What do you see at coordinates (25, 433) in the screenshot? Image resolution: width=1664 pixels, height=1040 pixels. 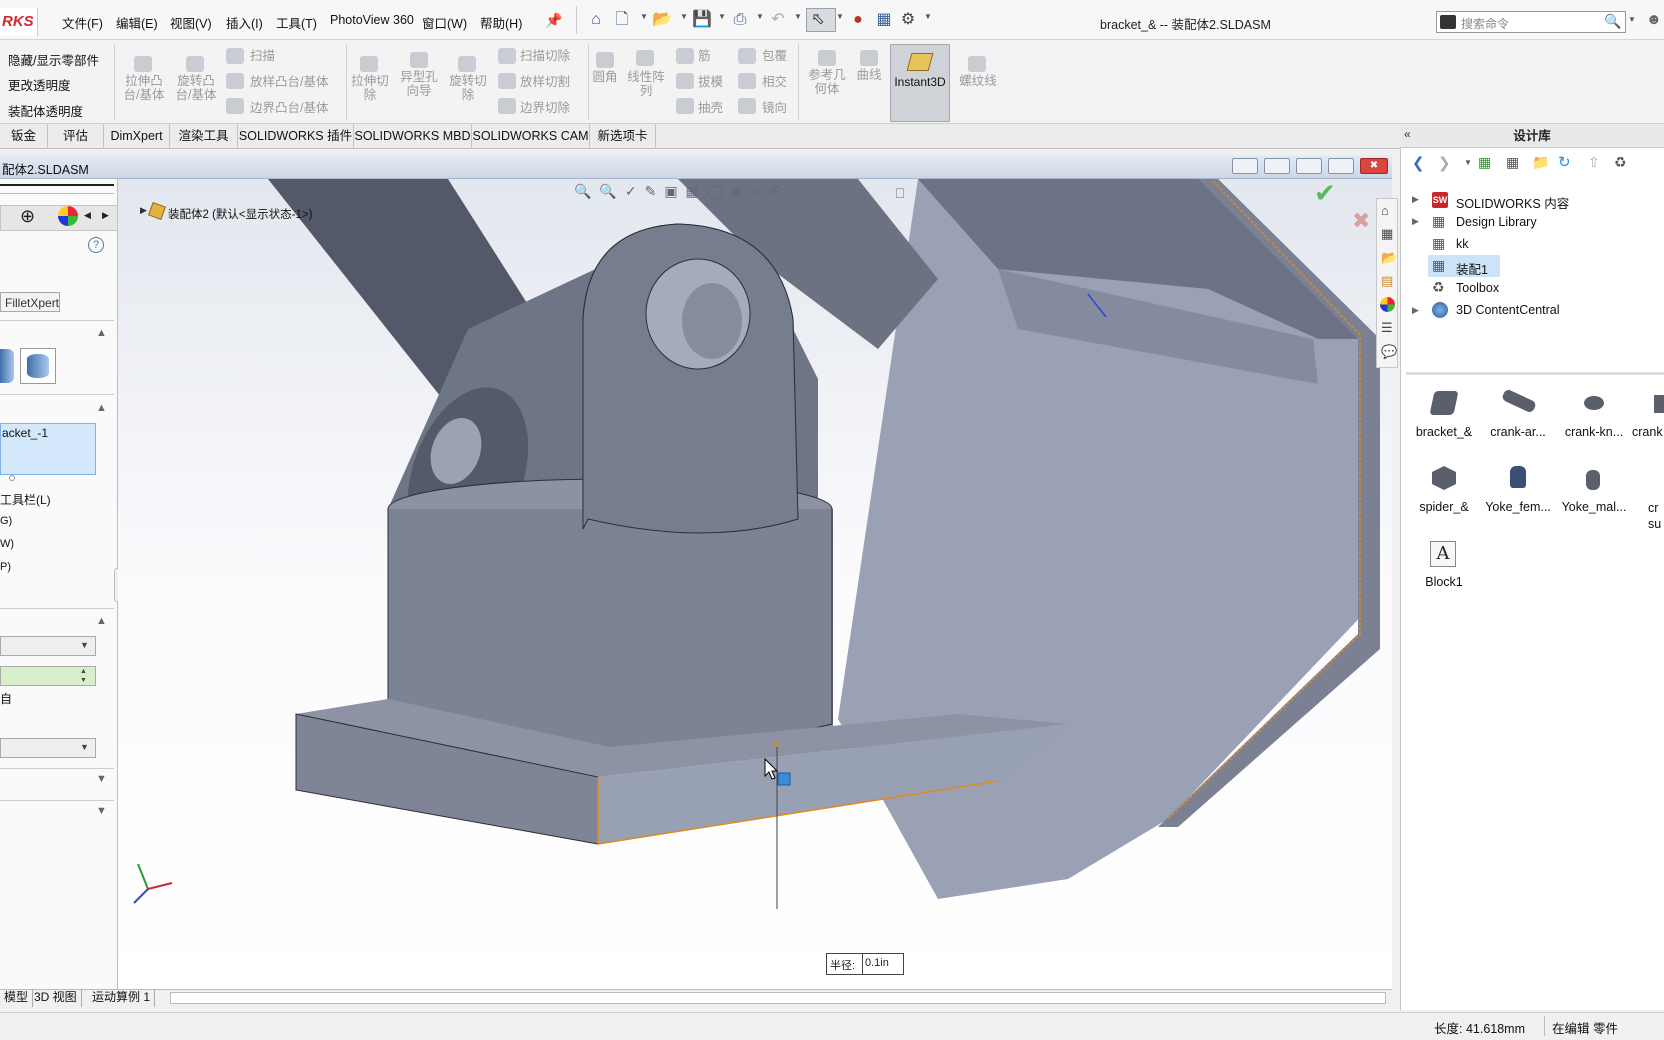 I see `selection-item: acket_-1` at bounding box center [25, 433].